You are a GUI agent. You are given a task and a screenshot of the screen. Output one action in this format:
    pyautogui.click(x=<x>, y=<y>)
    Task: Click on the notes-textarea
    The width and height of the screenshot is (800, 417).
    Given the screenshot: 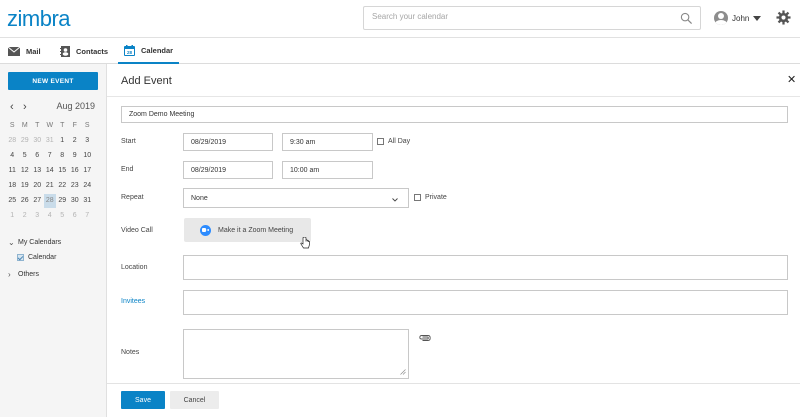 What is the action you would take?
    pyautogui.click(x=296, y=354)
    